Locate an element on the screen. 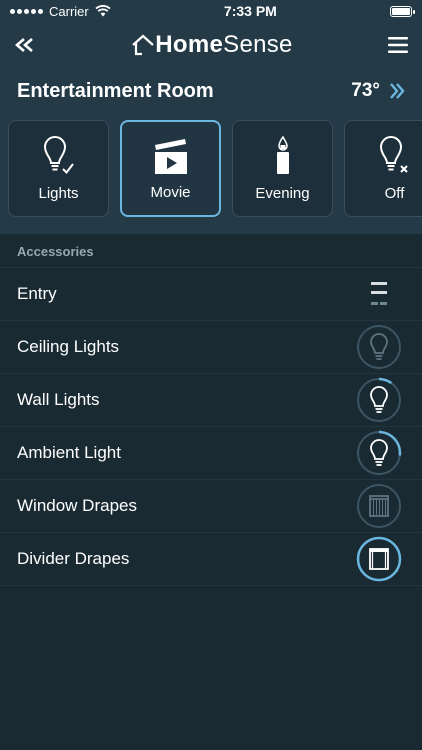  scene-label: Off is located at coordinates (394, 193).